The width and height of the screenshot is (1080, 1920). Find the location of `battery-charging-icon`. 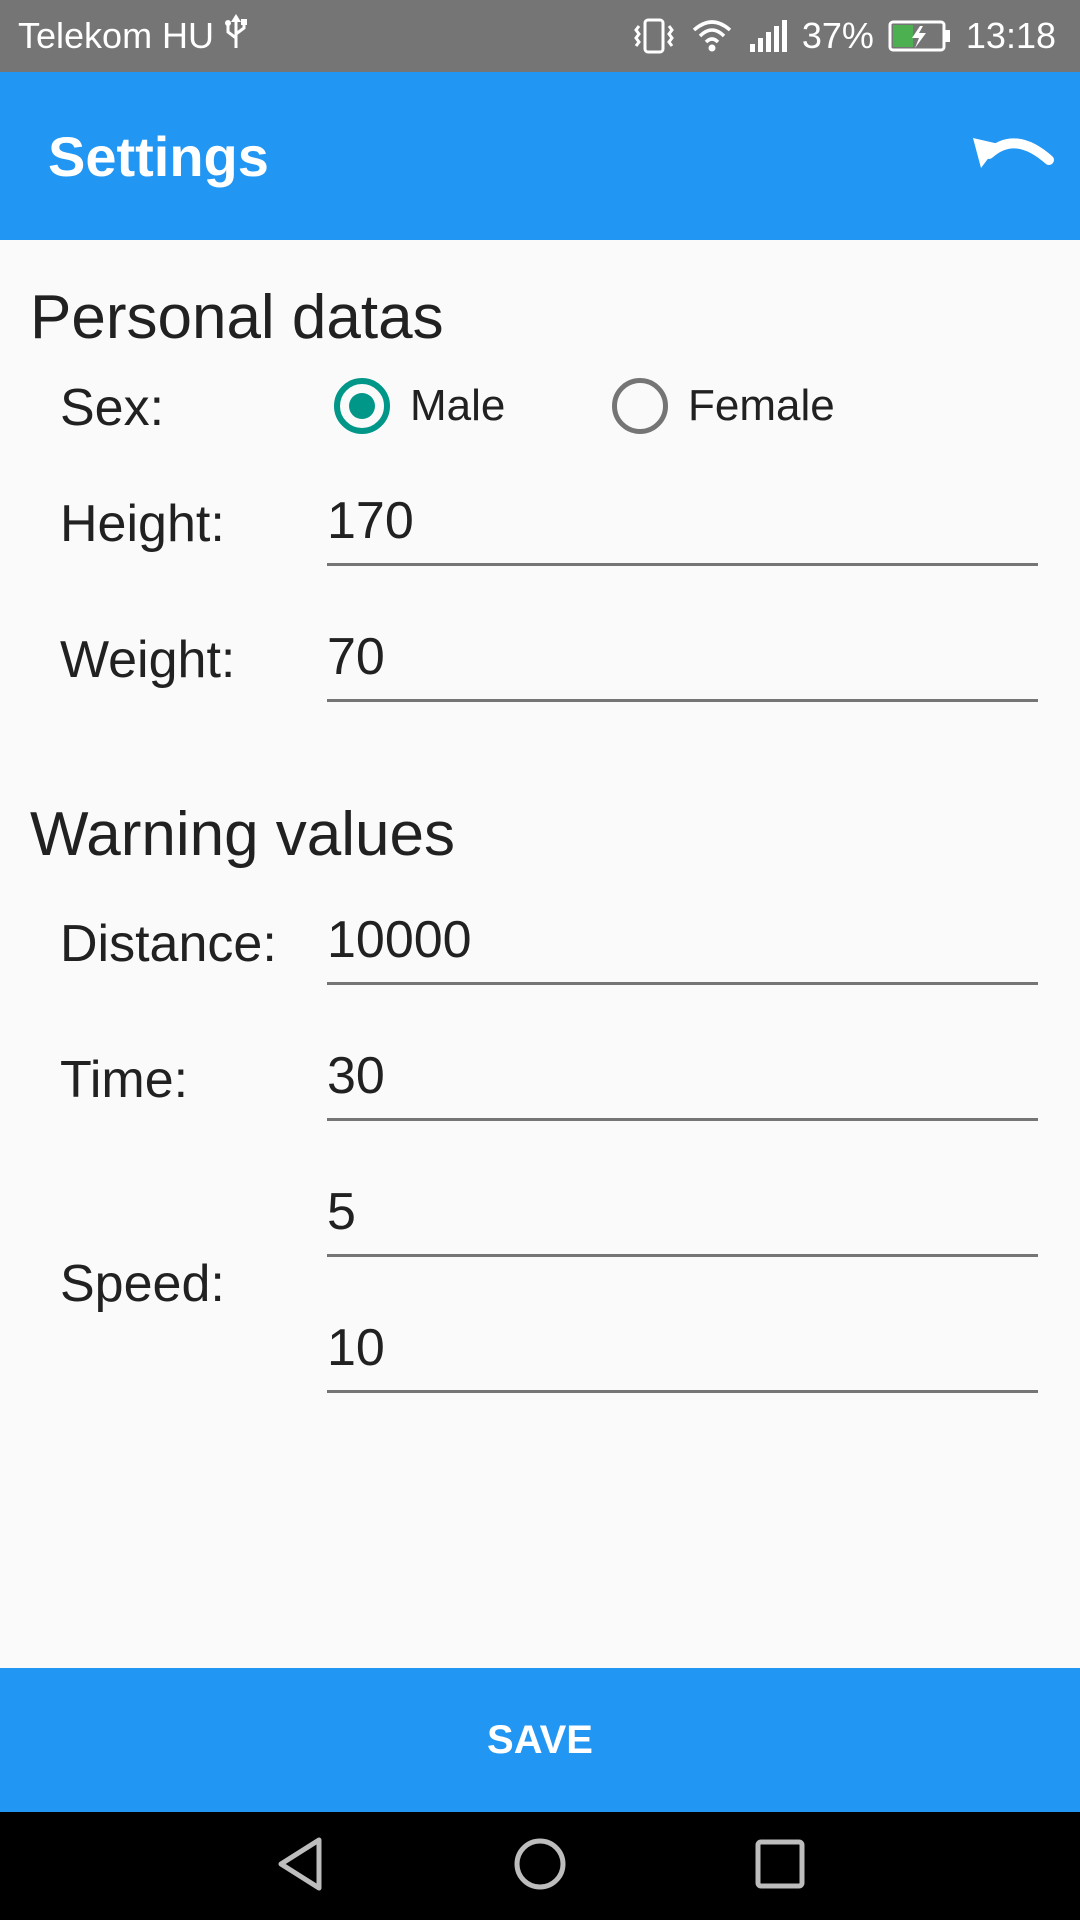

battery-charging-icon is located at coordinates (920, 36).